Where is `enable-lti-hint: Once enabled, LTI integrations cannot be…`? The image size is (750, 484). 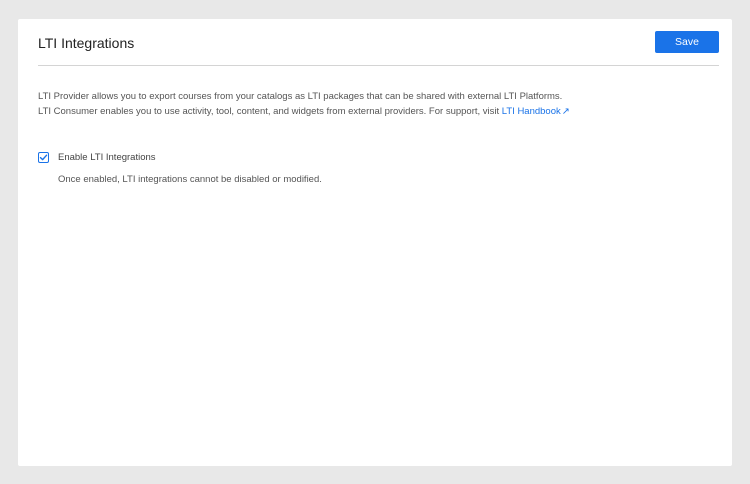 enable-lti-hint: Once enabled, LTI integrations cannot be… is located at coordinates (190, 179).